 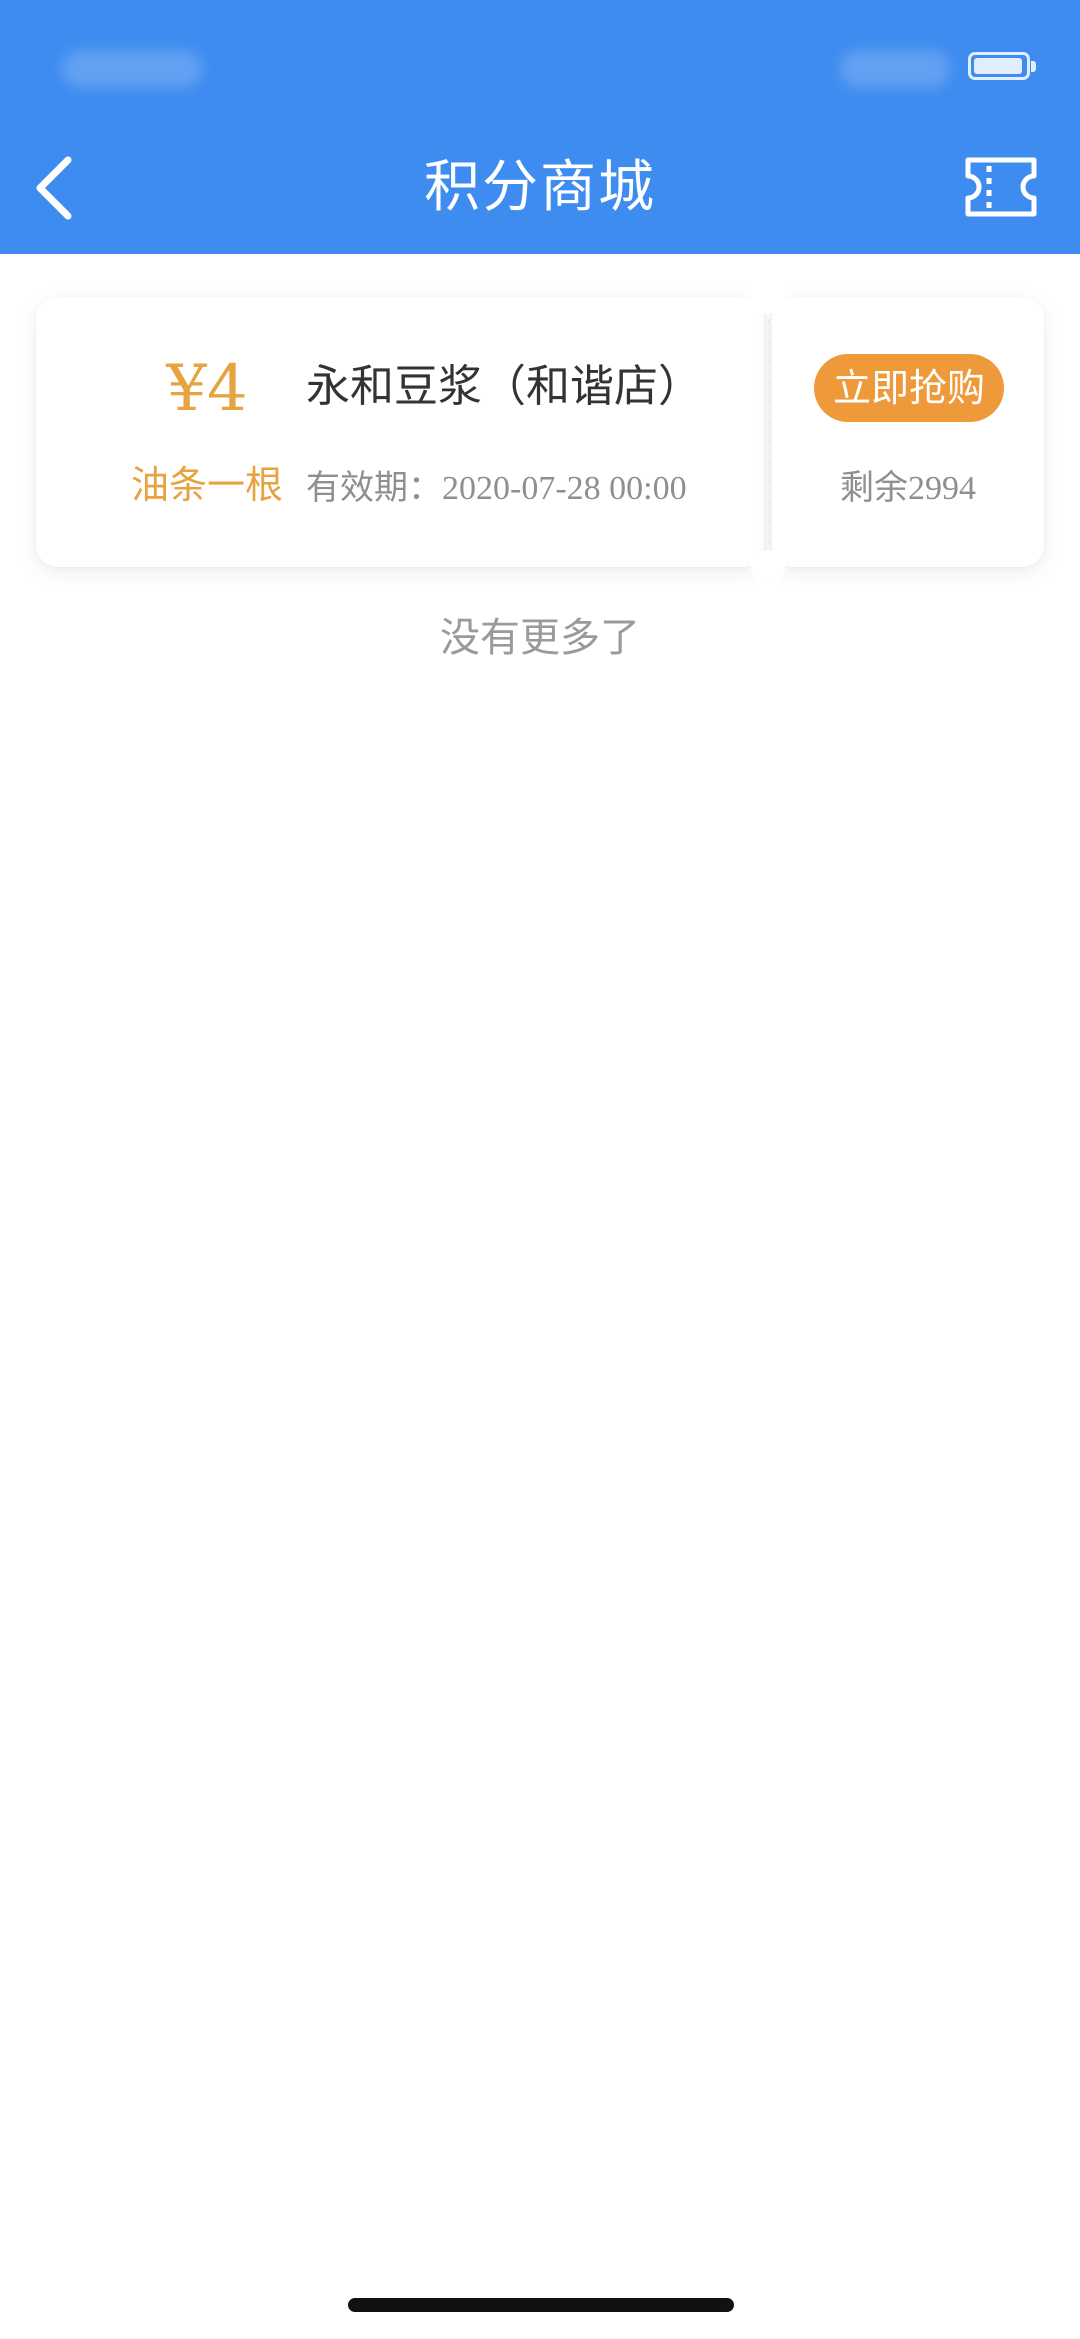 What do you see at coordinates (540, 127) in the screenshot?
I see `header-bar: 积分商城` at bounding box center [540, 127].